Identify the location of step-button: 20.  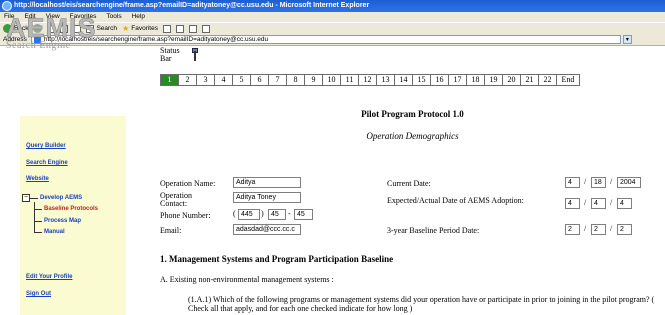
(511, 80).